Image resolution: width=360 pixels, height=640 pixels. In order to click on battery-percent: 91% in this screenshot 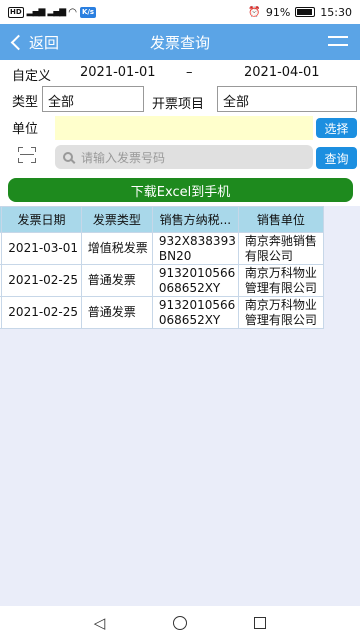, I will do `click(278, 12)`.